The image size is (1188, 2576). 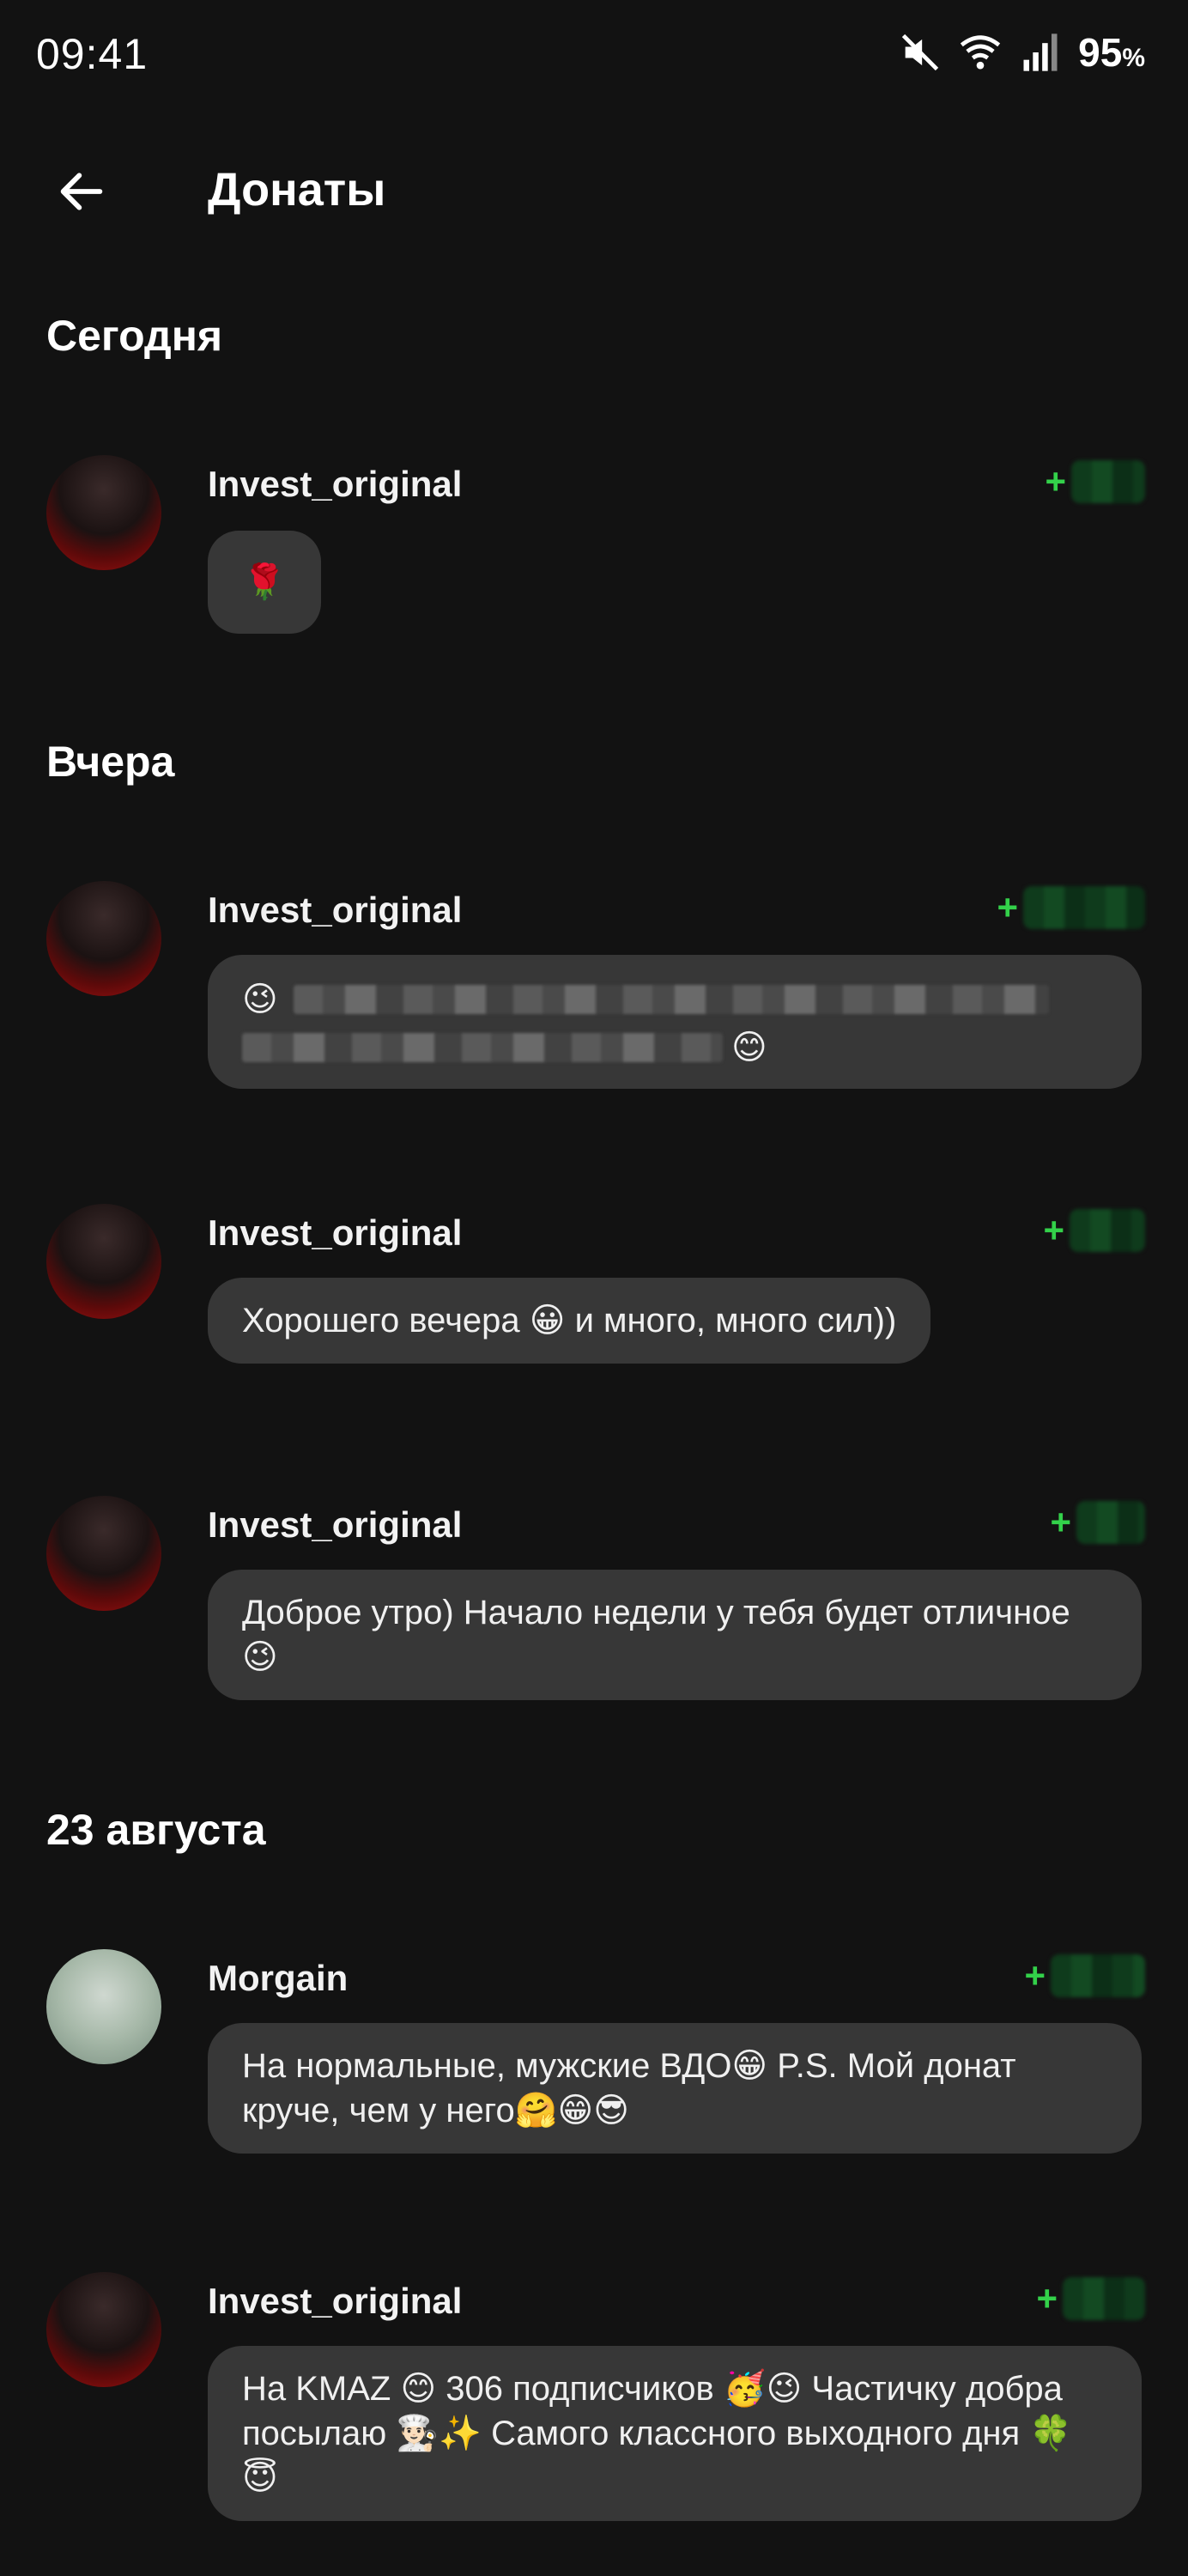 I want to click on message-bubble: 🌹, so click(x=265, y=583).